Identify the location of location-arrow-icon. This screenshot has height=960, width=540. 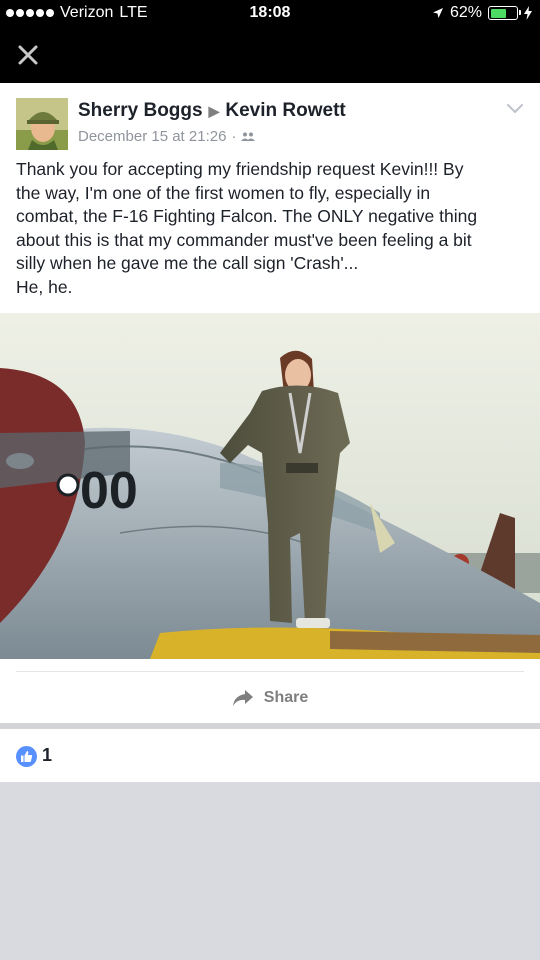
(437, 13).